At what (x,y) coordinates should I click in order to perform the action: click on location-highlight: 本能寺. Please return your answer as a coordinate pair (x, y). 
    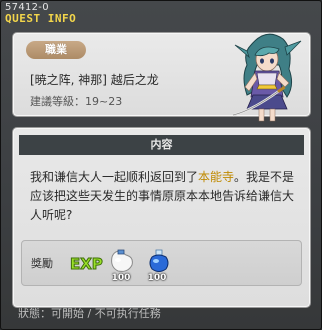
    Looking at the image, I should click on (216, 177).